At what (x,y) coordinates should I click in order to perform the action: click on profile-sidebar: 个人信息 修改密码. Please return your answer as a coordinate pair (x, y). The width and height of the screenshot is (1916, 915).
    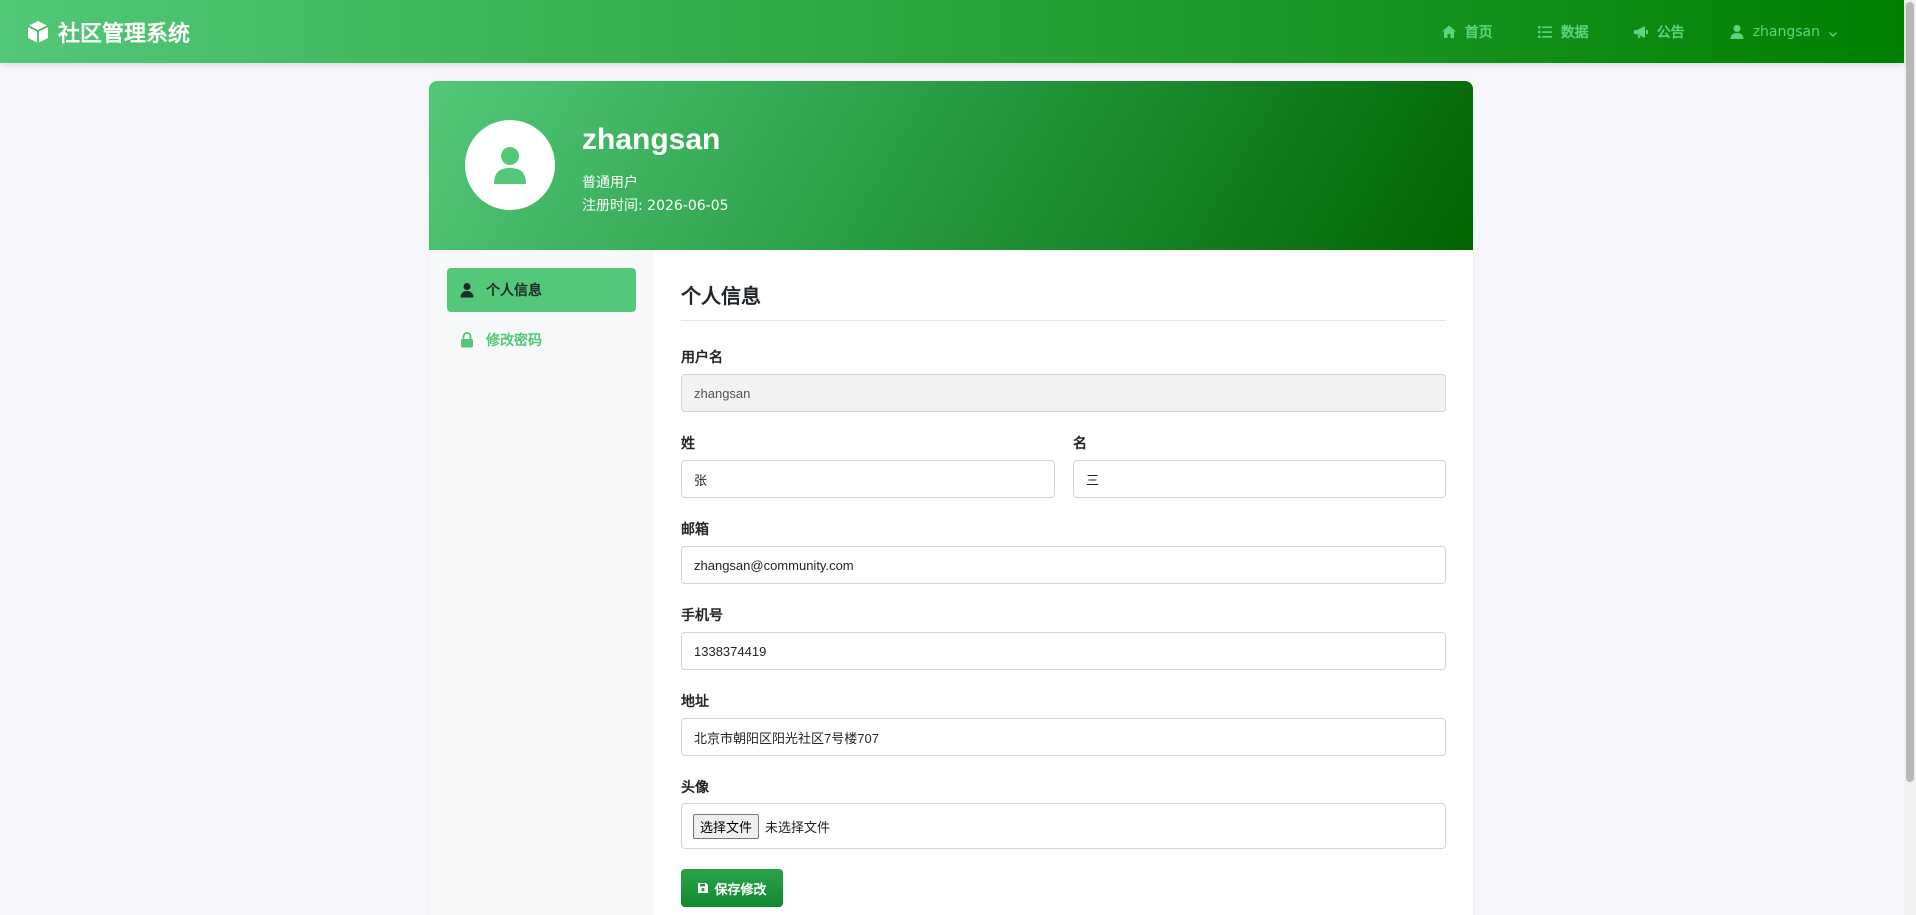
    Looking at the image, I should click on (541, 582).